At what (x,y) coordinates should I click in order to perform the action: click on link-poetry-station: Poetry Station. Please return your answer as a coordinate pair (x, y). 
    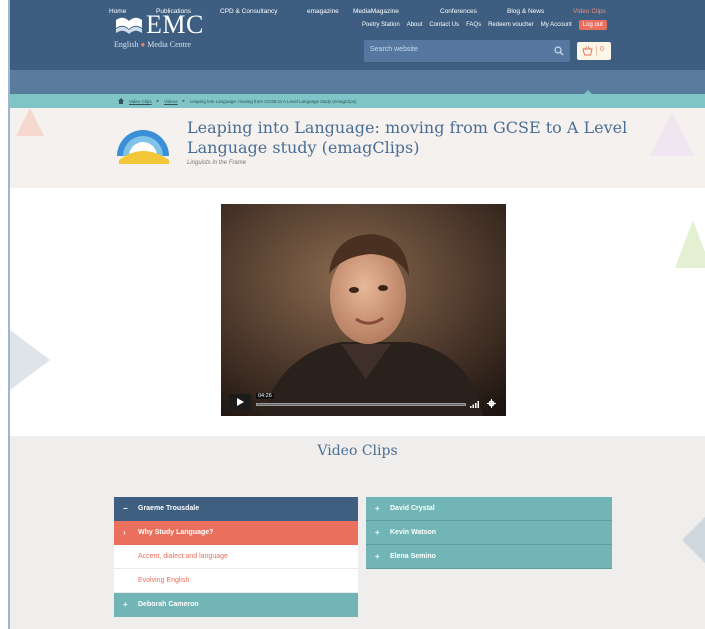
    Looking at the image, I should click on (381, 25).